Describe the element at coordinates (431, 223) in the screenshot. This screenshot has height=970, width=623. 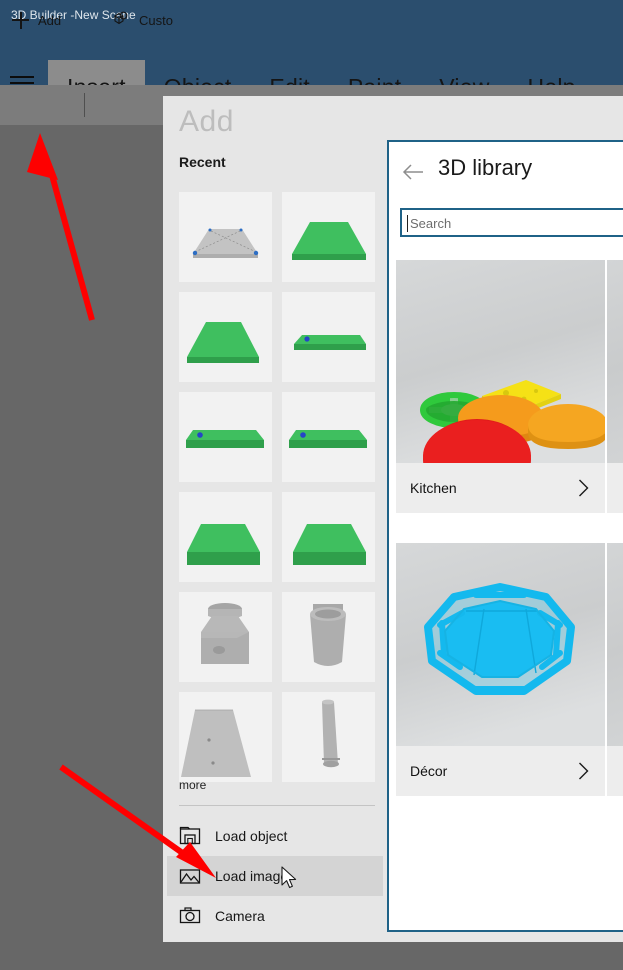
I see `search-placeholder: Search` at that location.